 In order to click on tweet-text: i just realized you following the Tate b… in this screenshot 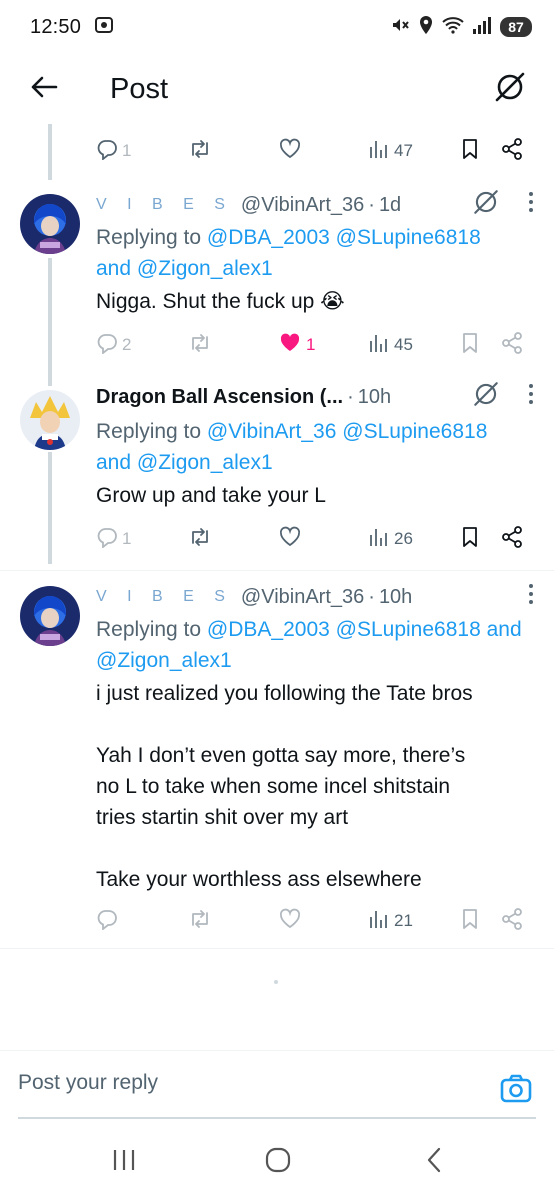, I will do `click(316, 786)`.